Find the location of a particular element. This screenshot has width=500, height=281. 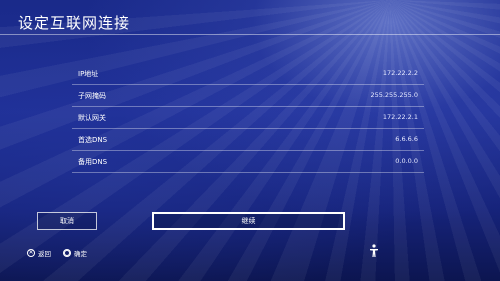

subnet-mask-row: 子网掩码 255.255.255.0 is located at coordinates (248, 96).